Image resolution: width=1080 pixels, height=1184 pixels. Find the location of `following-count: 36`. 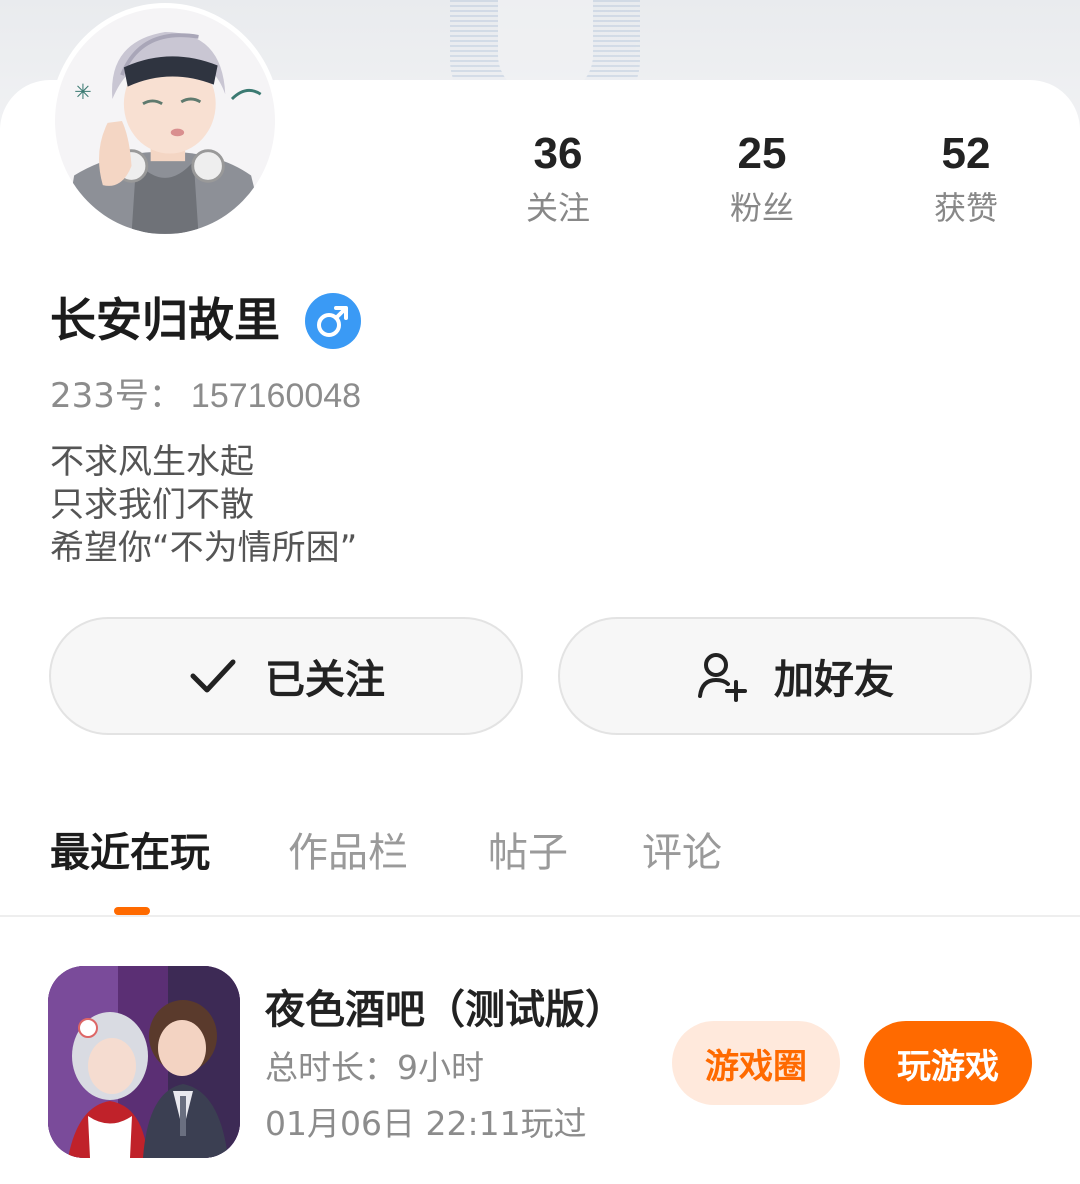

following-count: 36 is located at coordinates (558, 153).